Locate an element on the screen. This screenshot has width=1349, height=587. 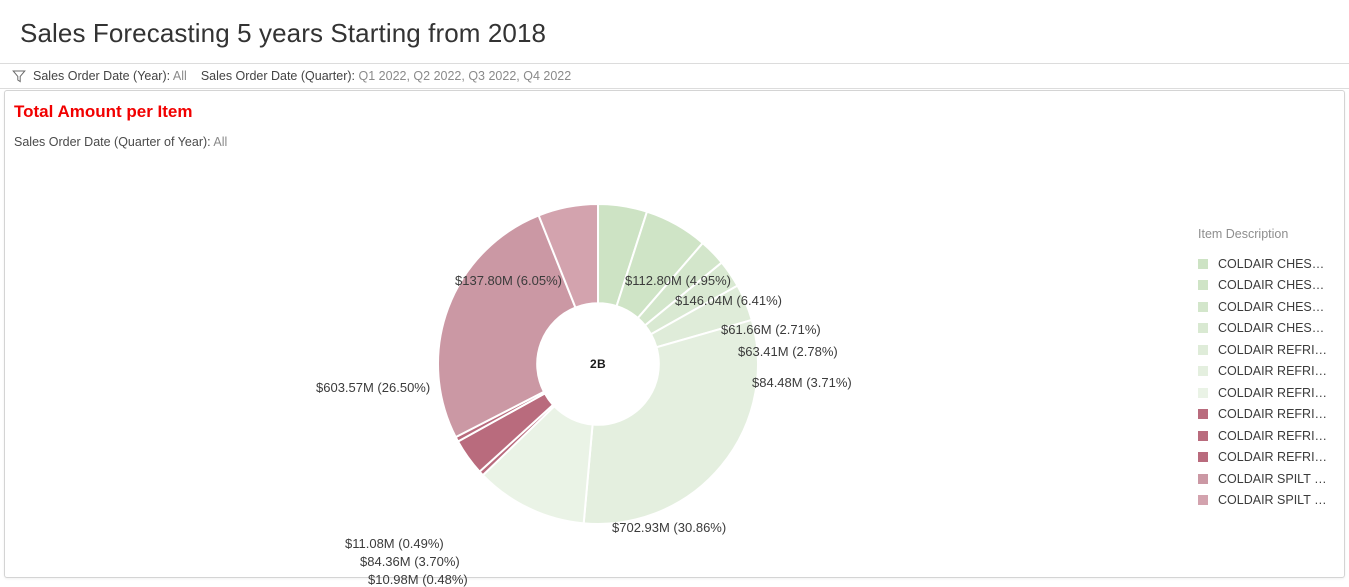
filter-quarter-label: Sales Order Date (Quarter): is located at coordinates (278, 75).